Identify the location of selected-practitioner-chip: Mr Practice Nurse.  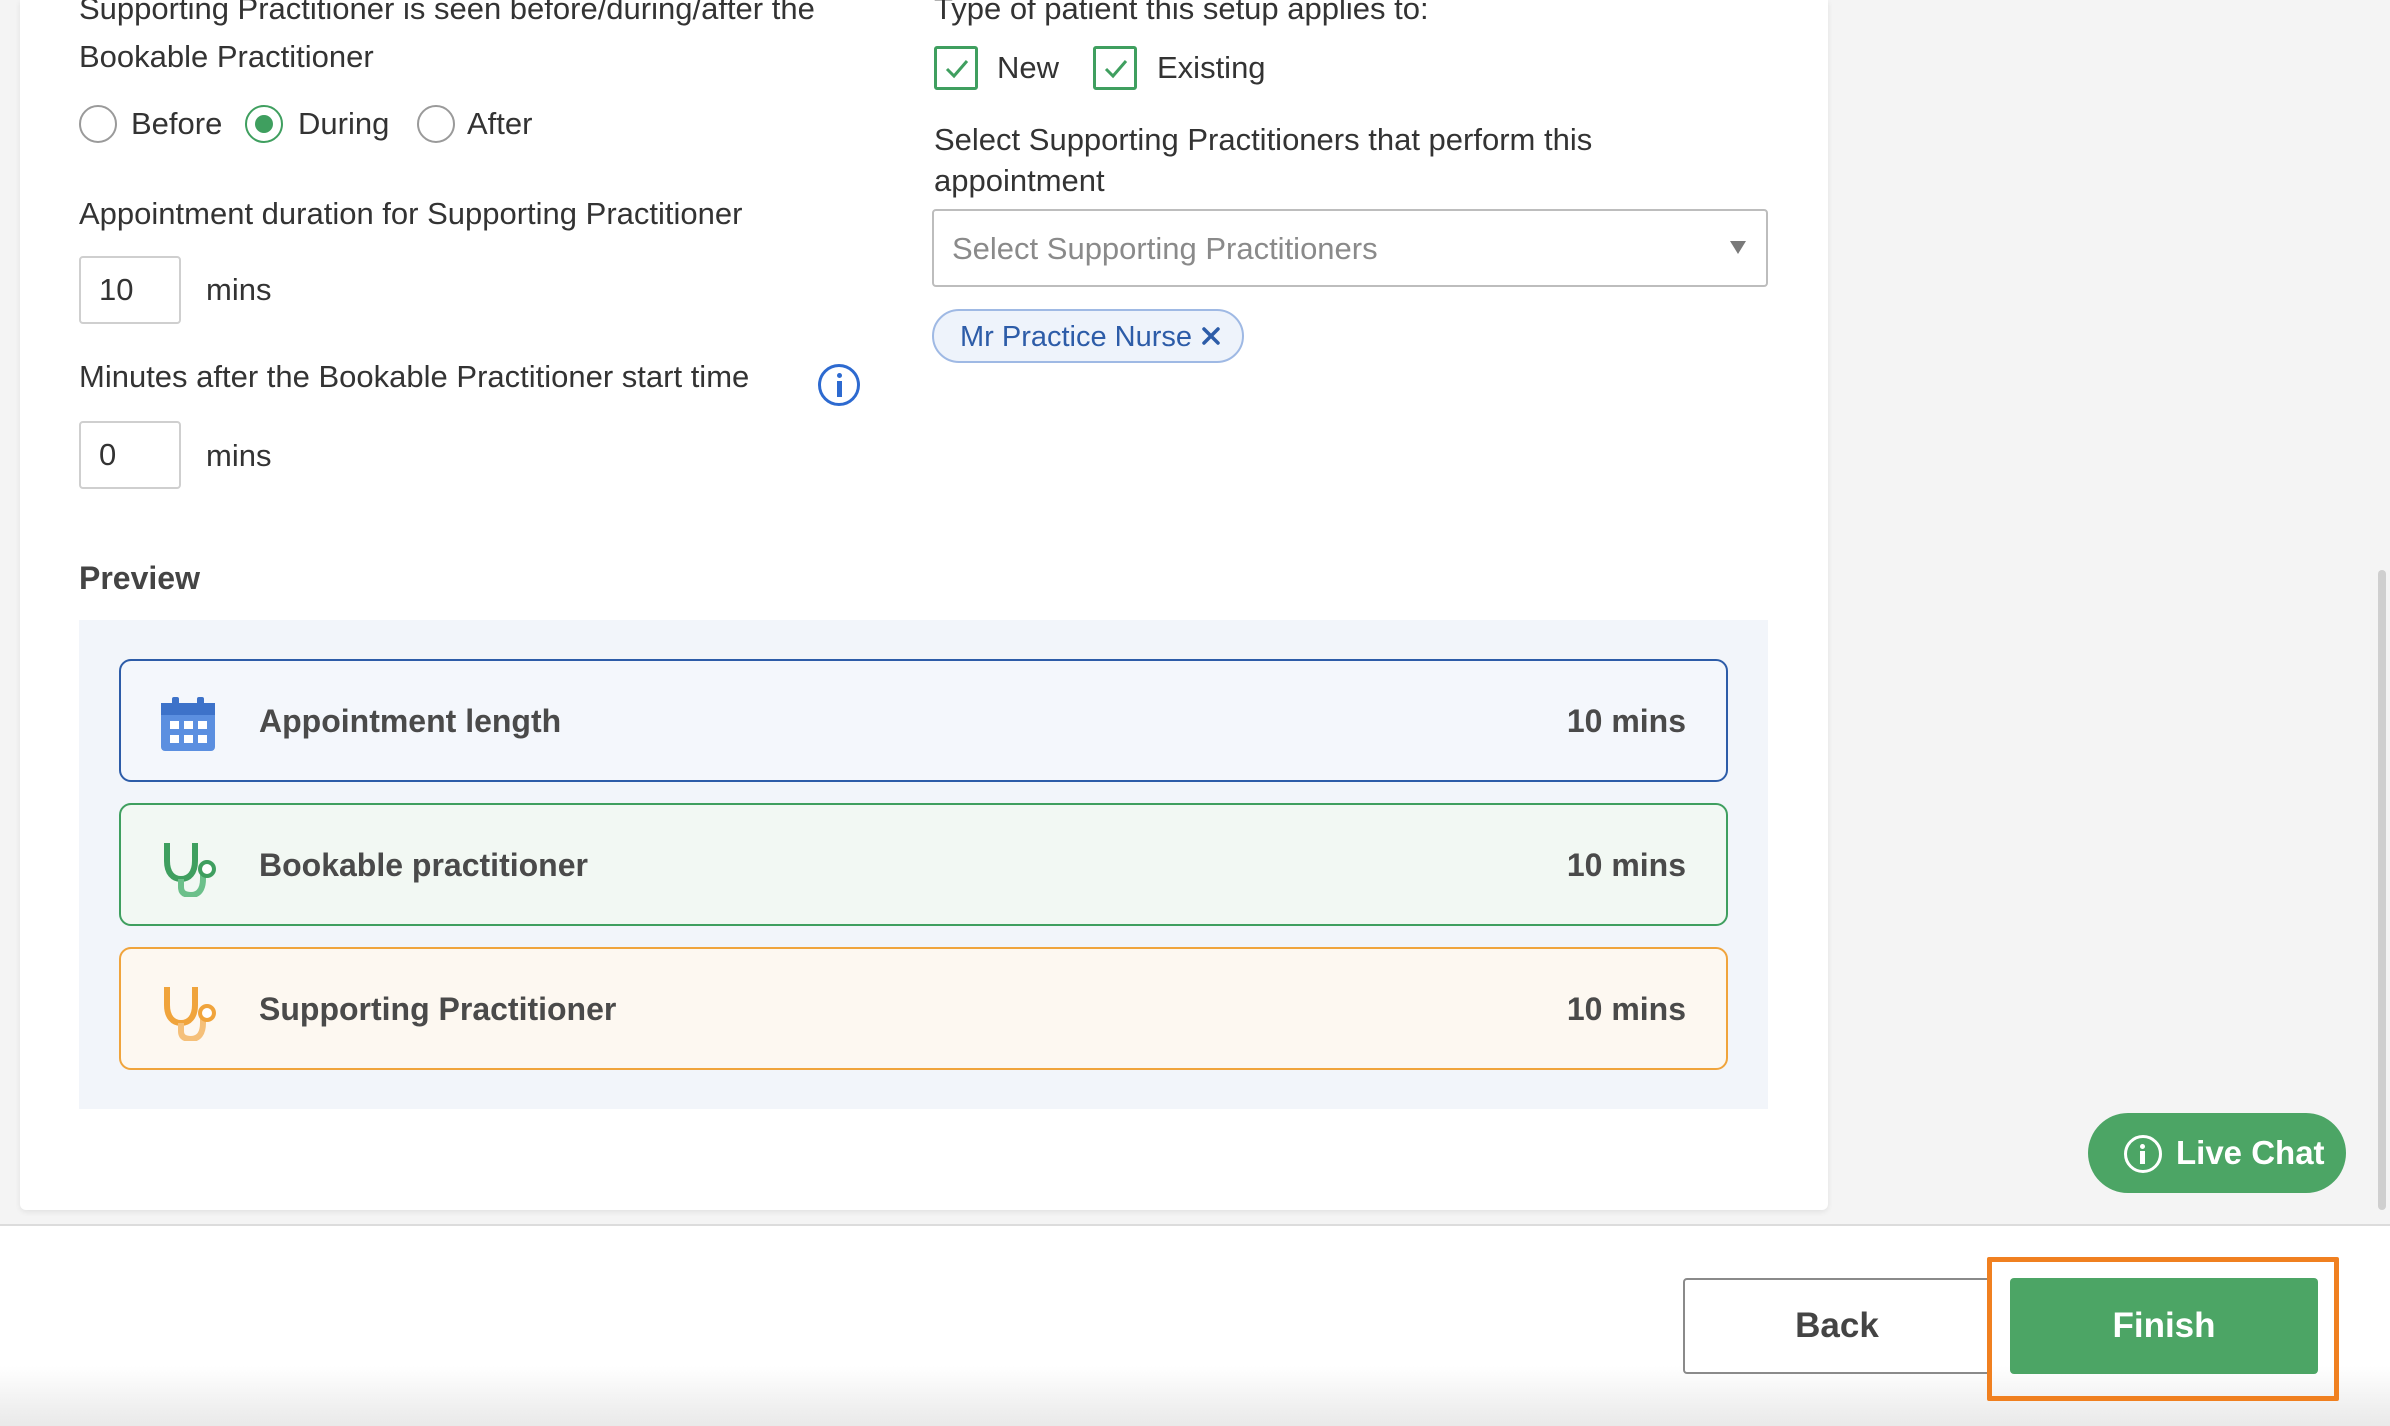
(1088, 336).